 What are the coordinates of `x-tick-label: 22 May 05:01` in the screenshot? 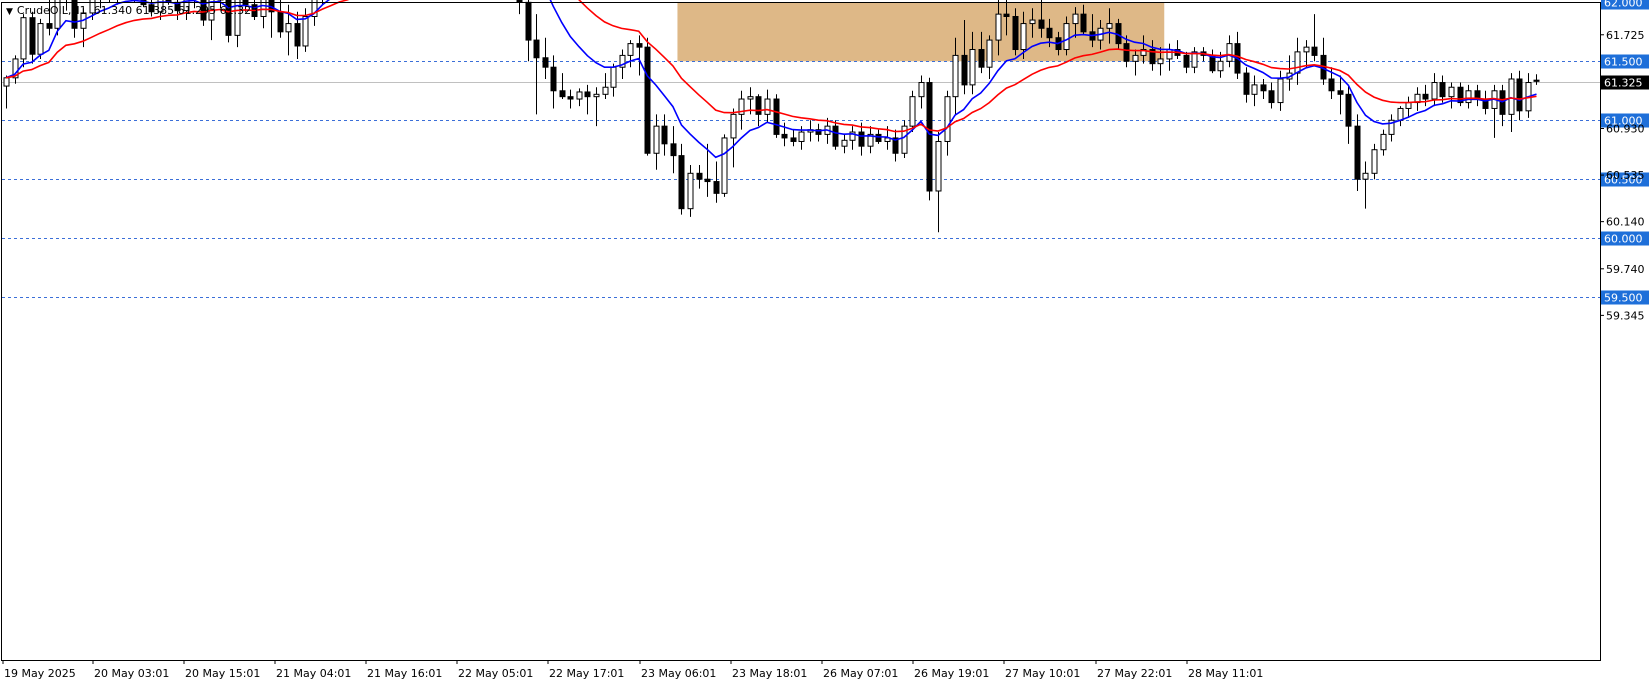 It's located at (495, 673).